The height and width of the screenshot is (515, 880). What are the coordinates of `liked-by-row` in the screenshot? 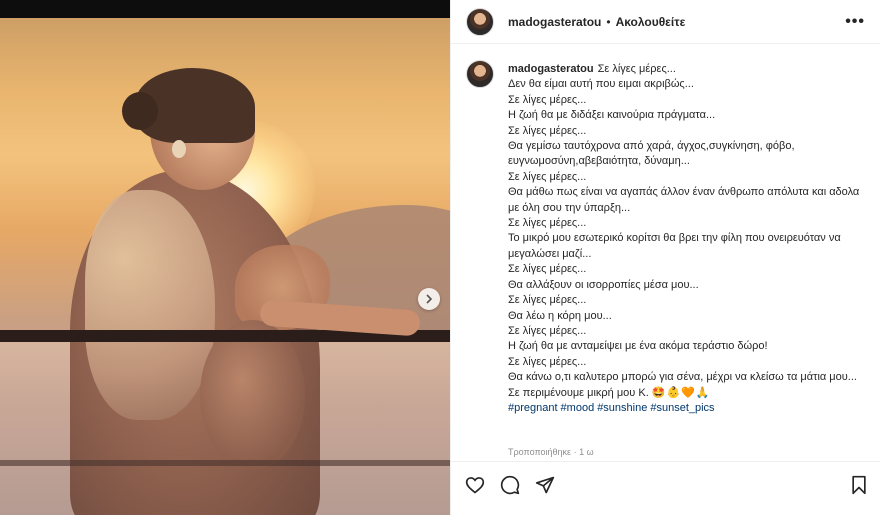 It's located at (666, 510).